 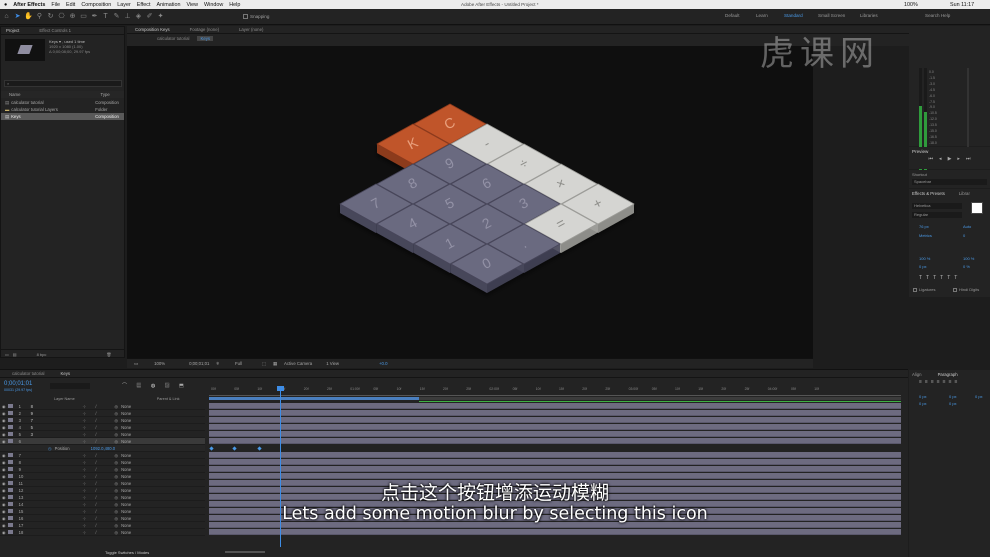 What do you see at coordinates (979, 396) in the screenshot?
I see `space-before-field: 0 px` at bounding box center [979, 396].